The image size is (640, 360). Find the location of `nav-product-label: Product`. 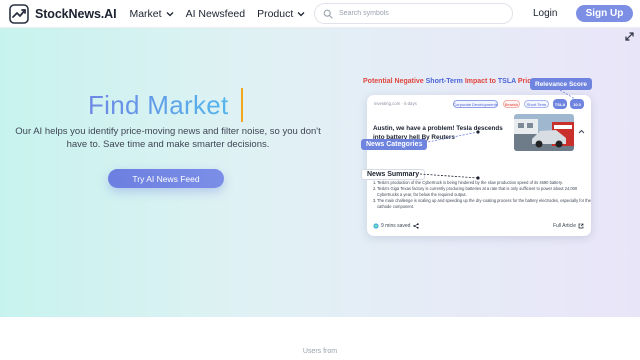

nav-product-label: Product is located at coordinates (275, 13).